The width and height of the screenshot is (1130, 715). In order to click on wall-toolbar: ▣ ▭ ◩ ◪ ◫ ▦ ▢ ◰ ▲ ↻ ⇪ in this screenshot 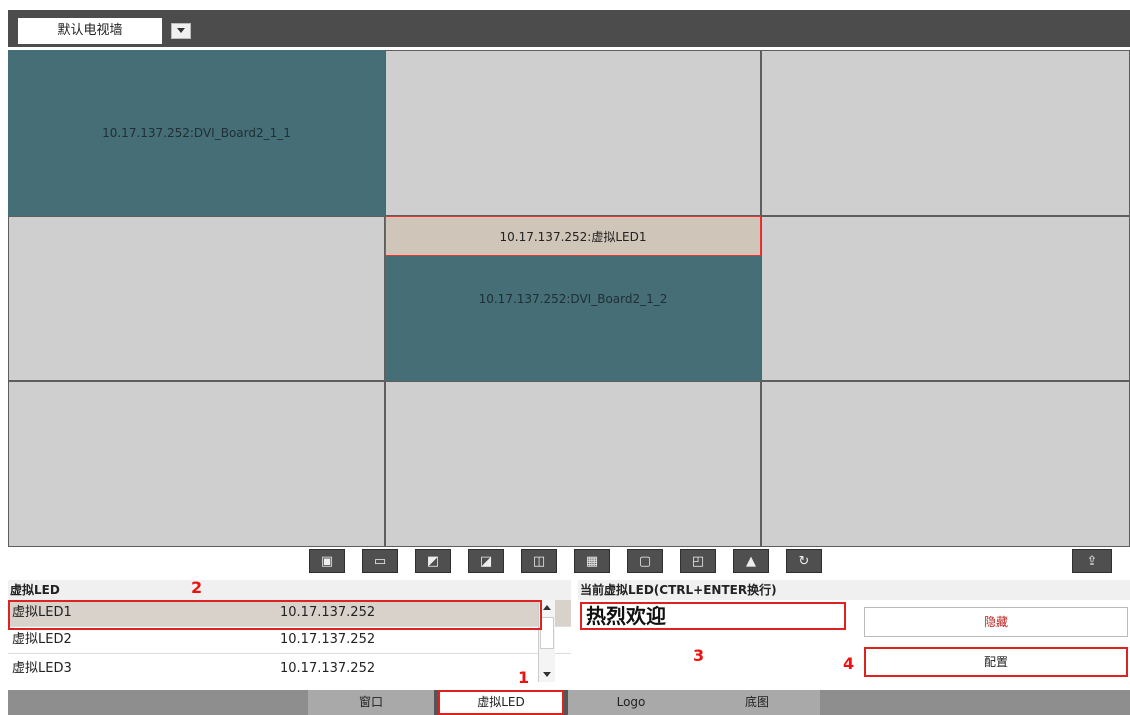, I will do `click(569, 562)`.